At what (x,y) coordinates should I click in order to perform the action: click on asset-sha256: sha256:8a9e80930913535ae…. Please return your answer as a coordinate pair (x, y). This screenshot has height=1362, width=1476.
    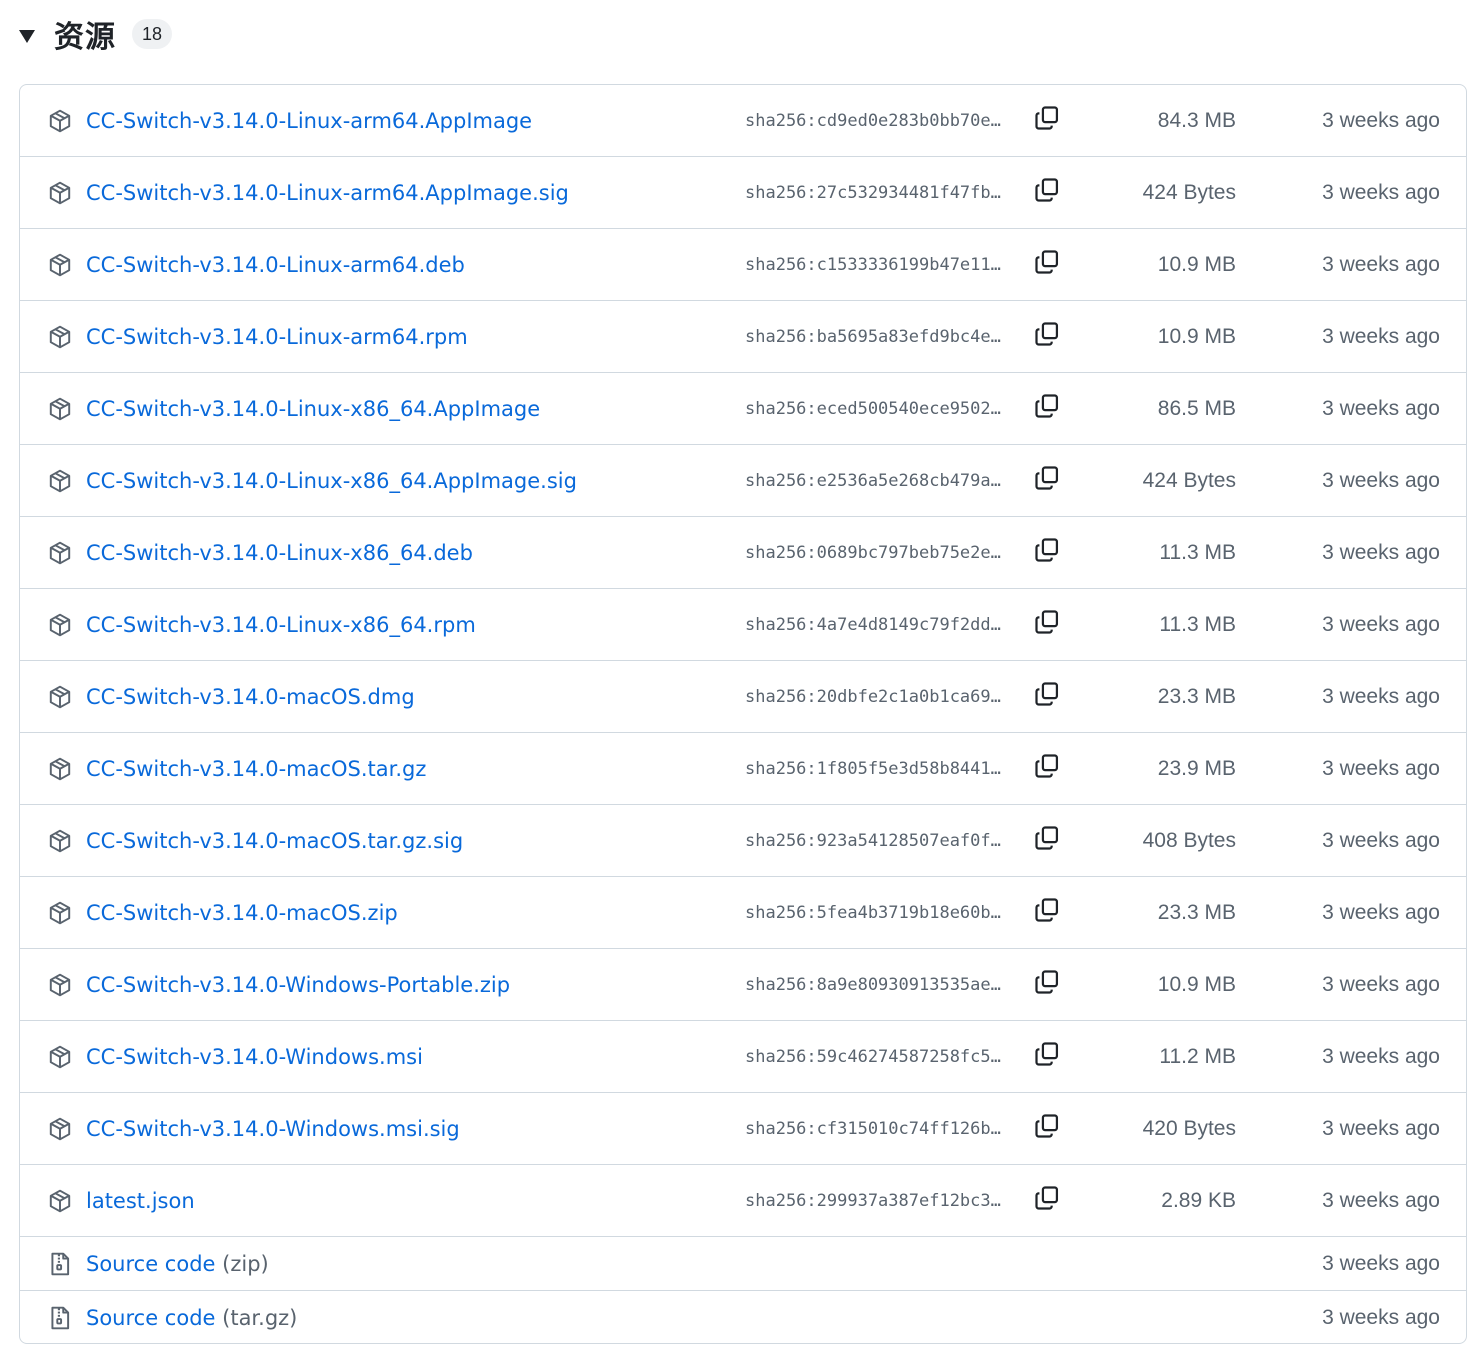
    Looking at the image, I should click on (873, 984).